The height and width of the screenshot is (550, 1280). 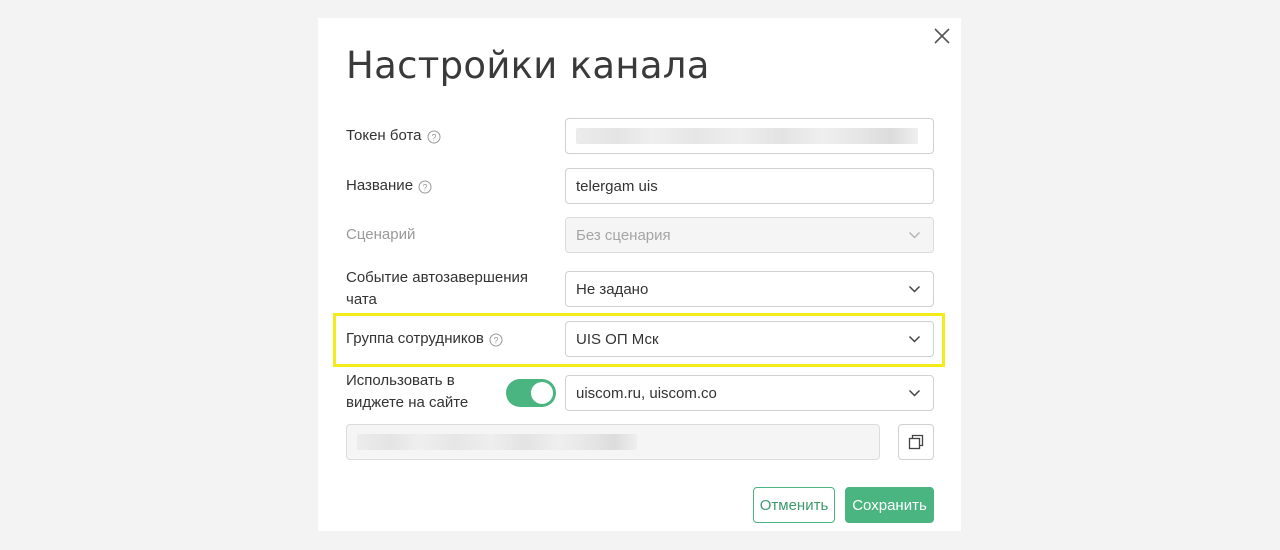 I want to click on cancel-button: Отменить, so click(x=794, y=505).